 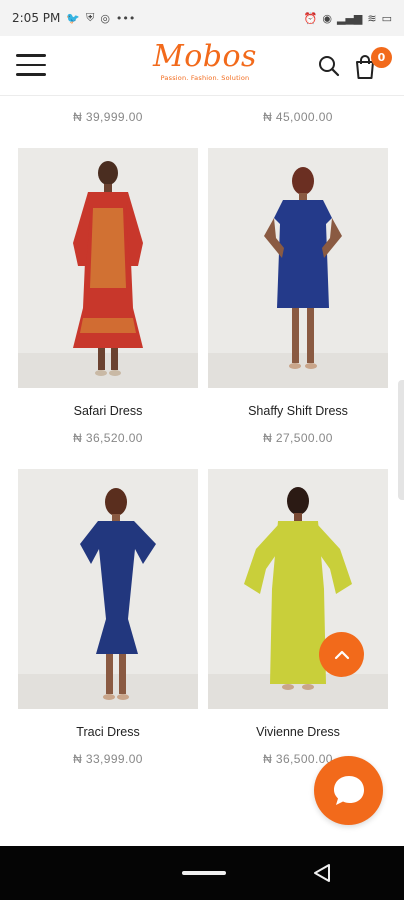 What do you see at coordinates (298, 411) in the screenshot?
I see `product-name: Shaffy Shift Dress` at bounding box center [298, 411].